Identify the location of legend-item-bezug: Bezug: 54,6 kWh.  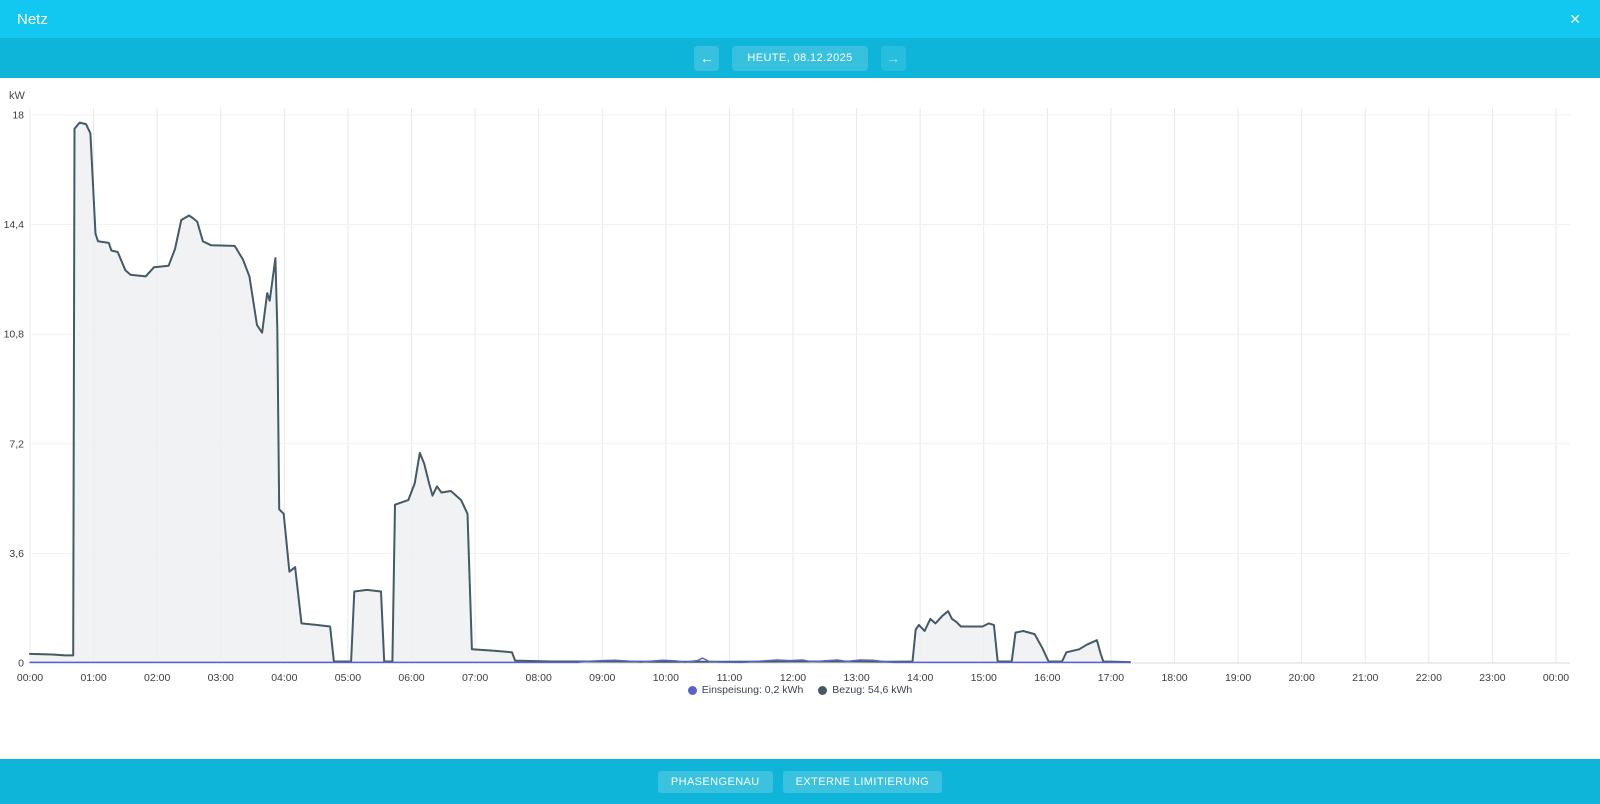
(865, 690).